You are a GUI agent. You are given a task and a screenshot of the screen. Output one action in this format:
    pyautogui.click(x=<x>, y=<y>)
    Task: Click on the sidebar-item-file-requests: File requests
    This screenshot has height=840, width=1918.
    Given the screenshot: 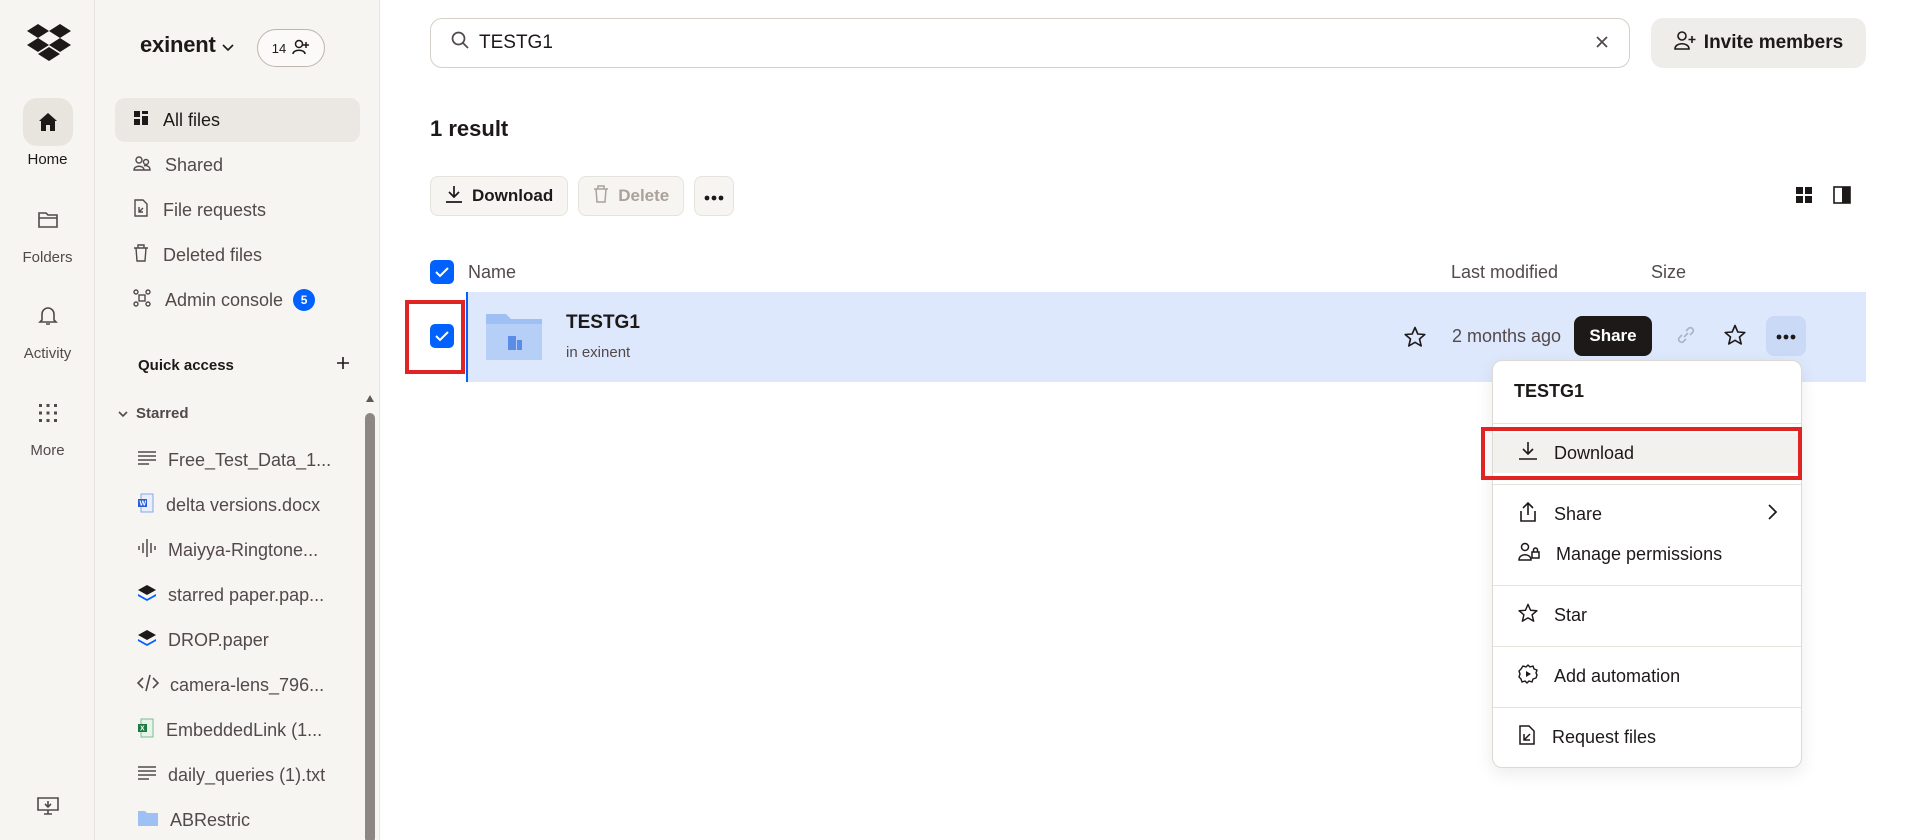 What is the action you would take?
    pyautogui.click(x=237, y=210)
    